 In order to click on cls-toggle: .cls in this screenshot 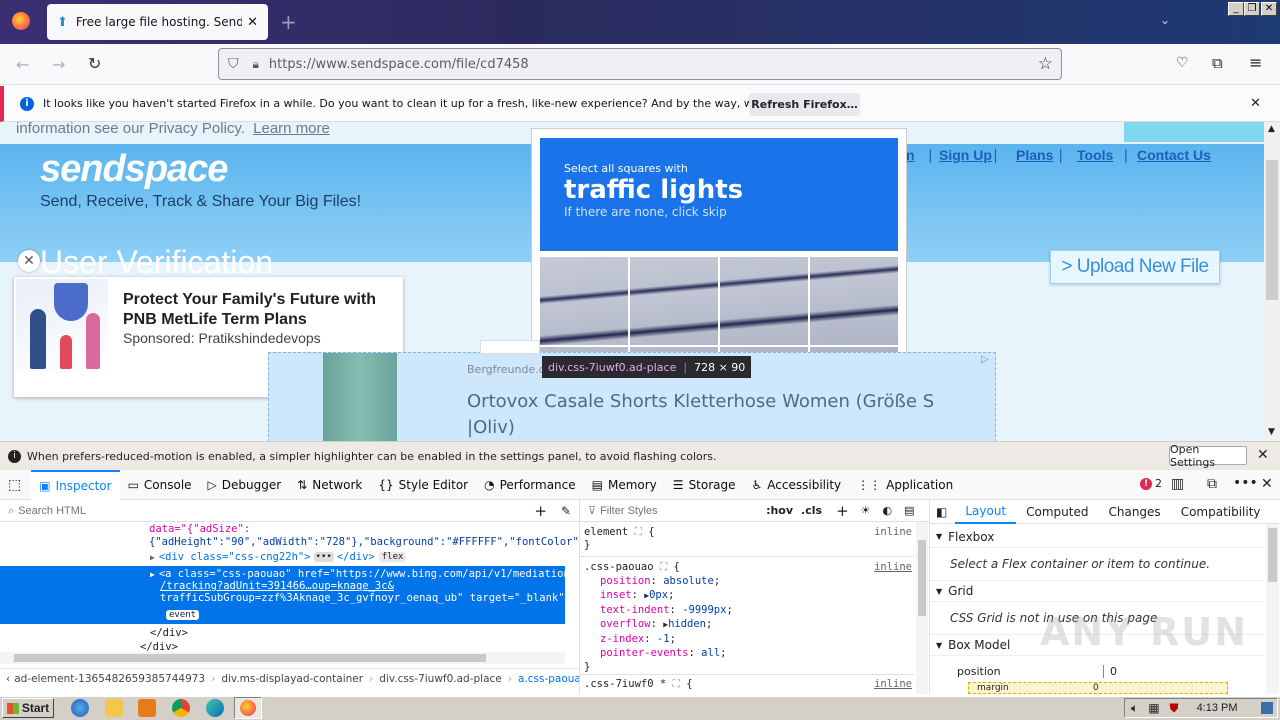, I will do `click(811, 510)`.